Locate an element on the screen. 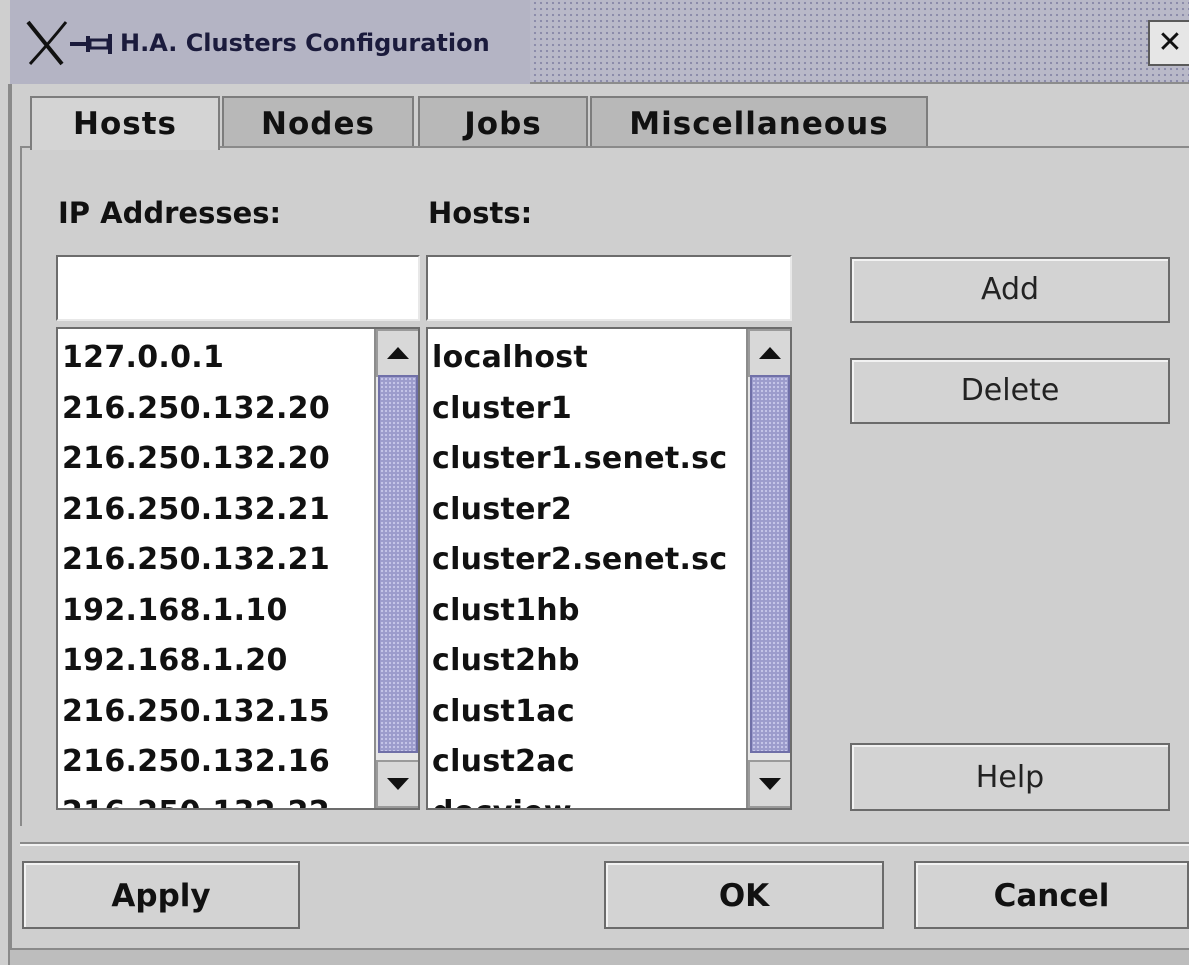  ip-scroll-up-button is located at coordinates (397, 353).